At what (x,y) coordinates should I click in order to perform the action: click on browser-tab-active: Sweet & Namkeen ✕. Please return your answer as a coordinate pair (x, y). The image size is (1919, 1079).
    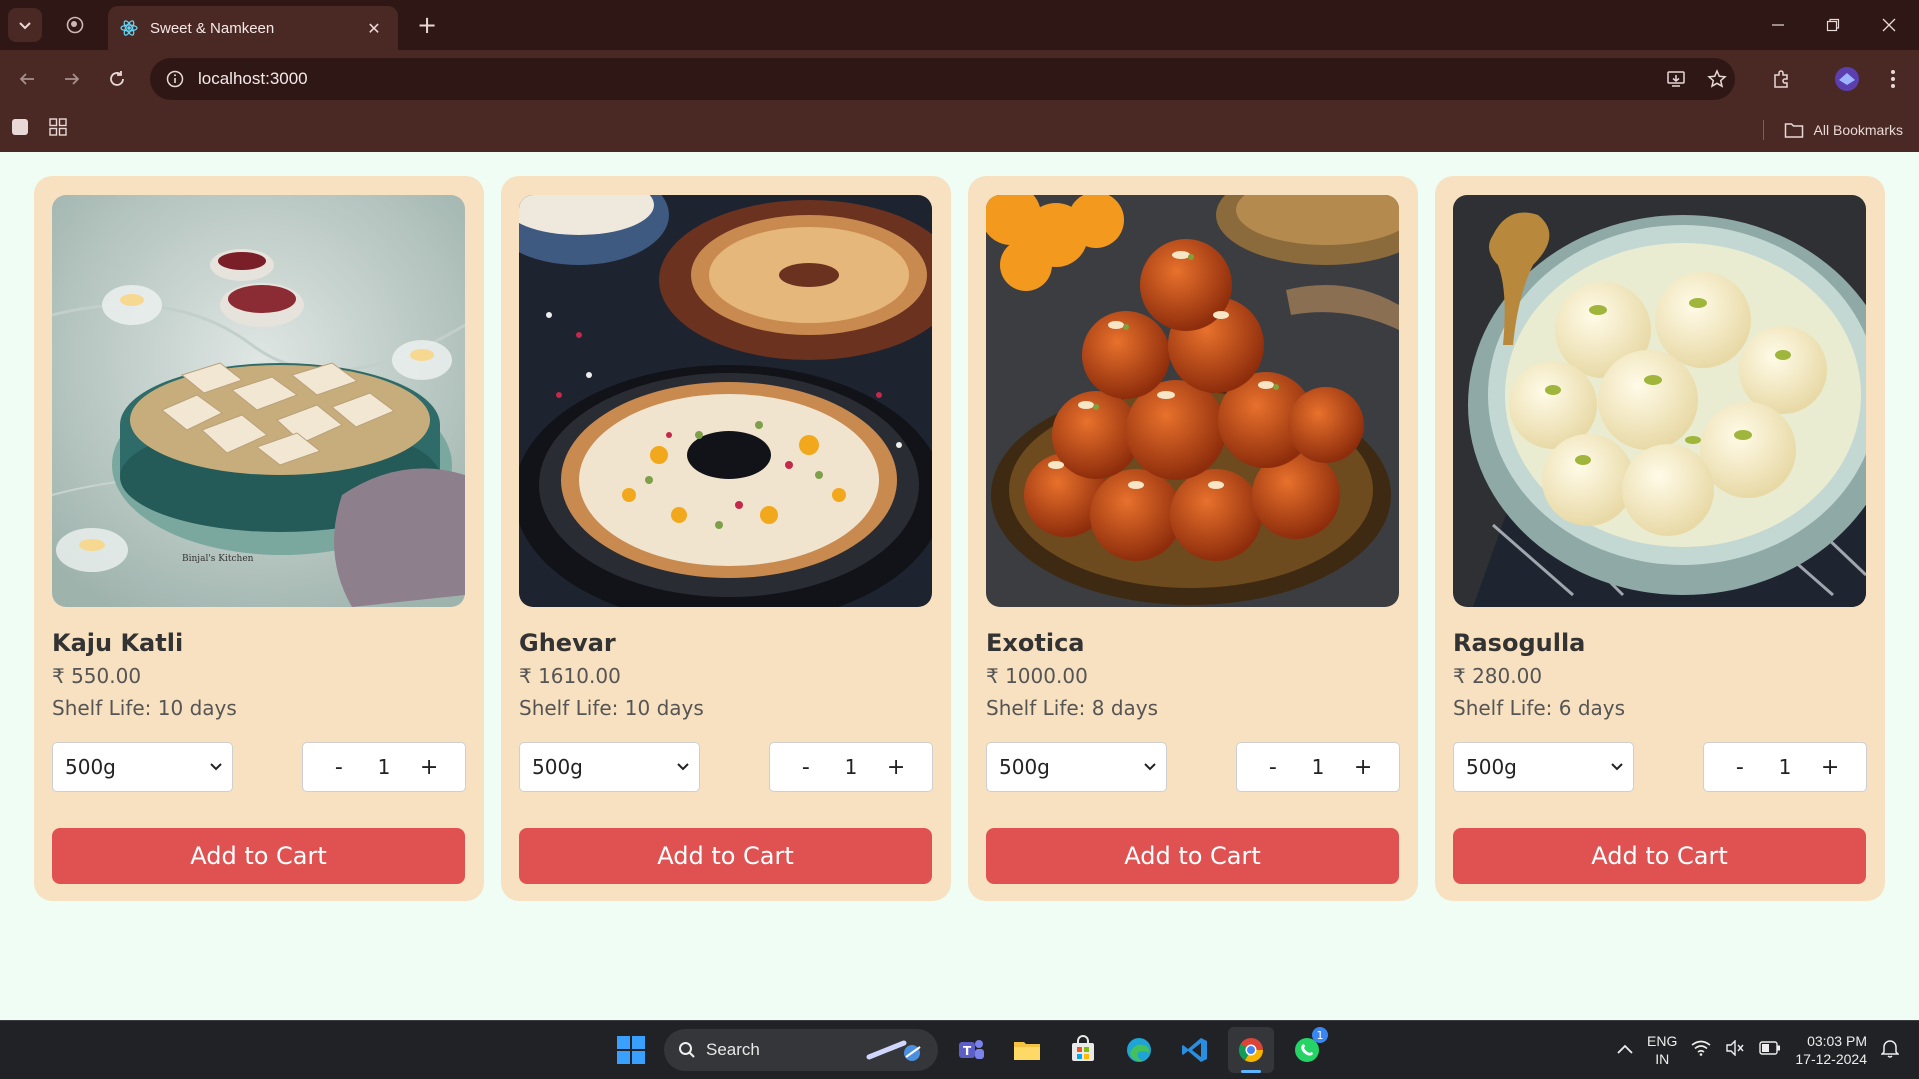
    Looking at the image, I should click on (253, 28).